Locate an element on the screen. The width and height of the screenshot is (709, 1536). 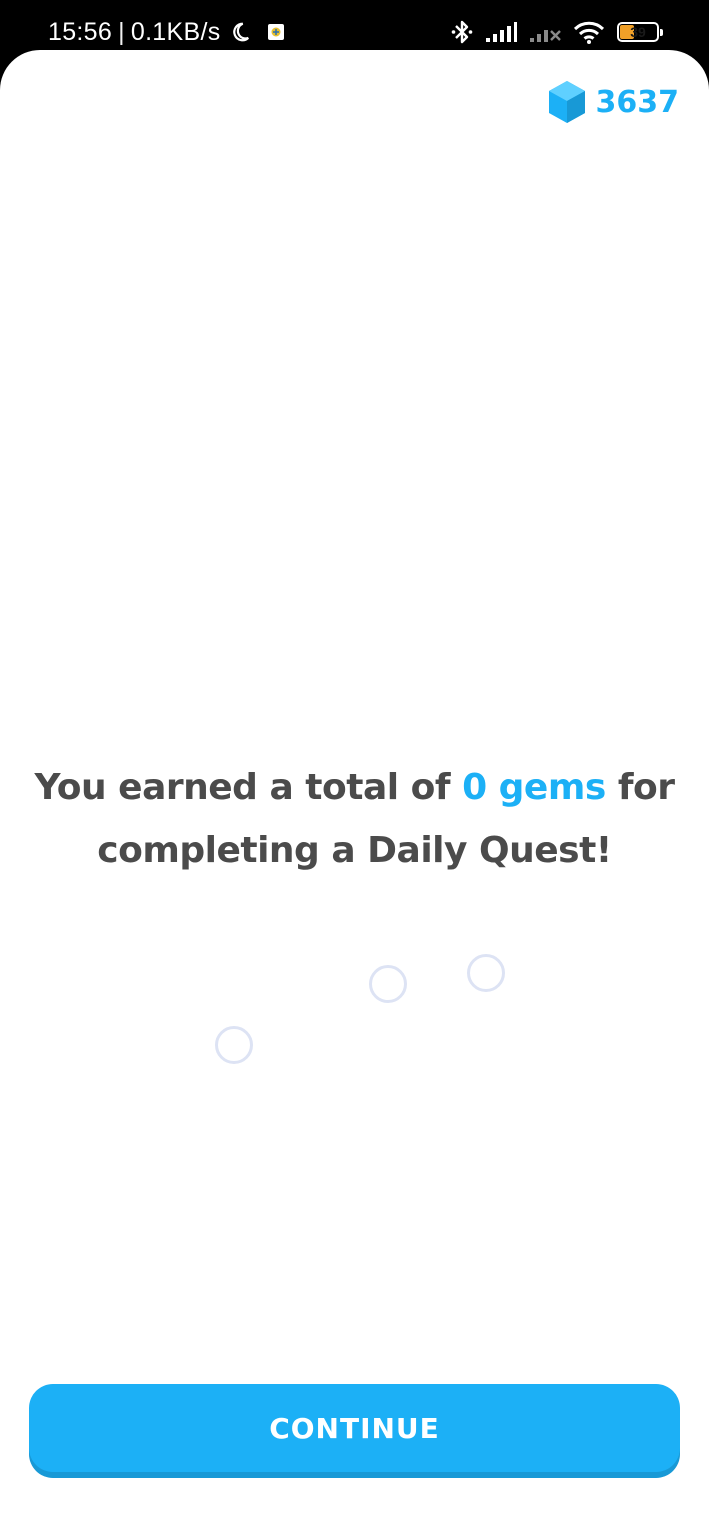
signal-no-service-icon is located at coordinates (545, 36).